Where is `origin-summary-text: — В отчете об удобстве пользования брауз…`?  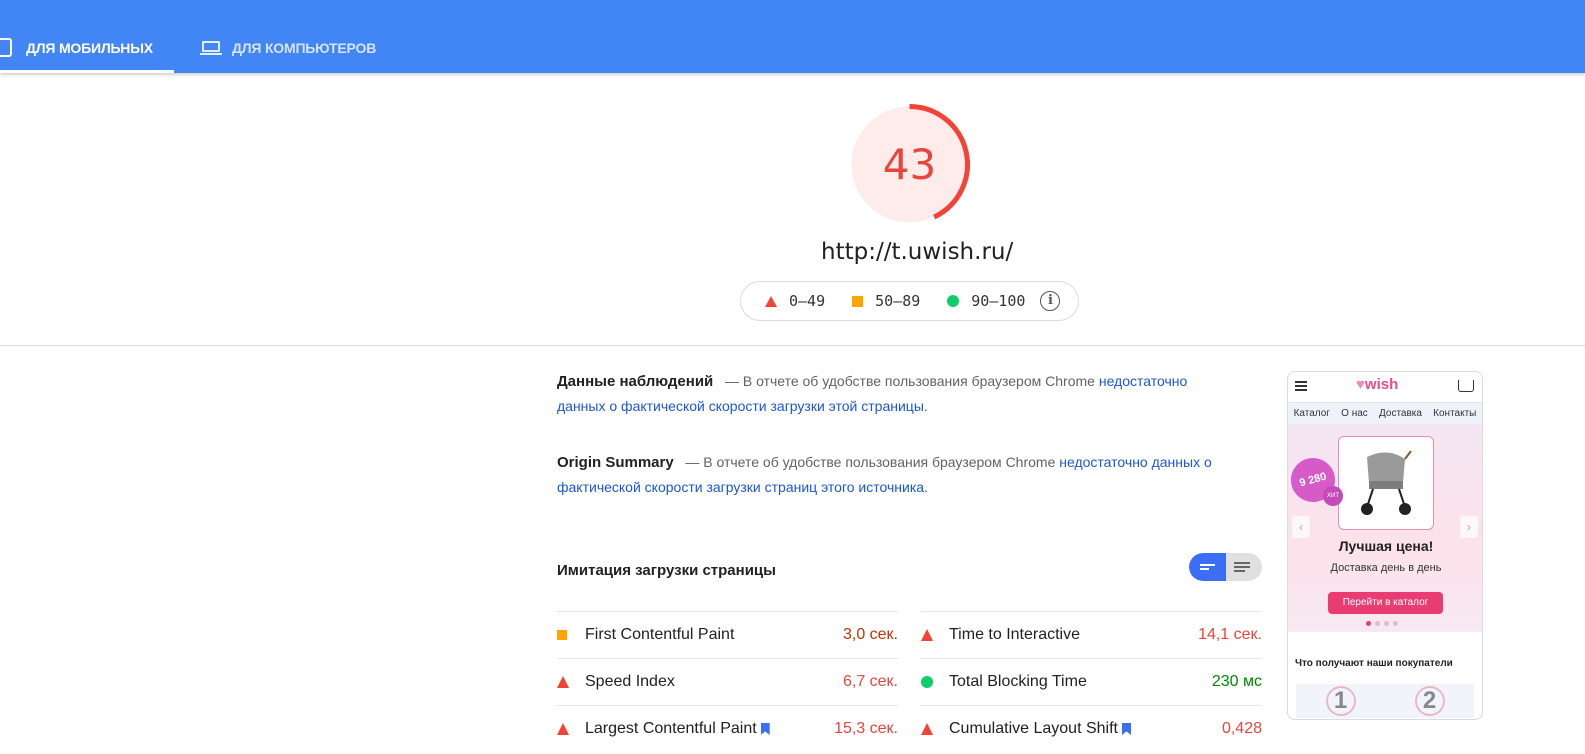 origin-summary-text: — В отчете об удобстве пользования брауз… is located at coordinates (870, 462).